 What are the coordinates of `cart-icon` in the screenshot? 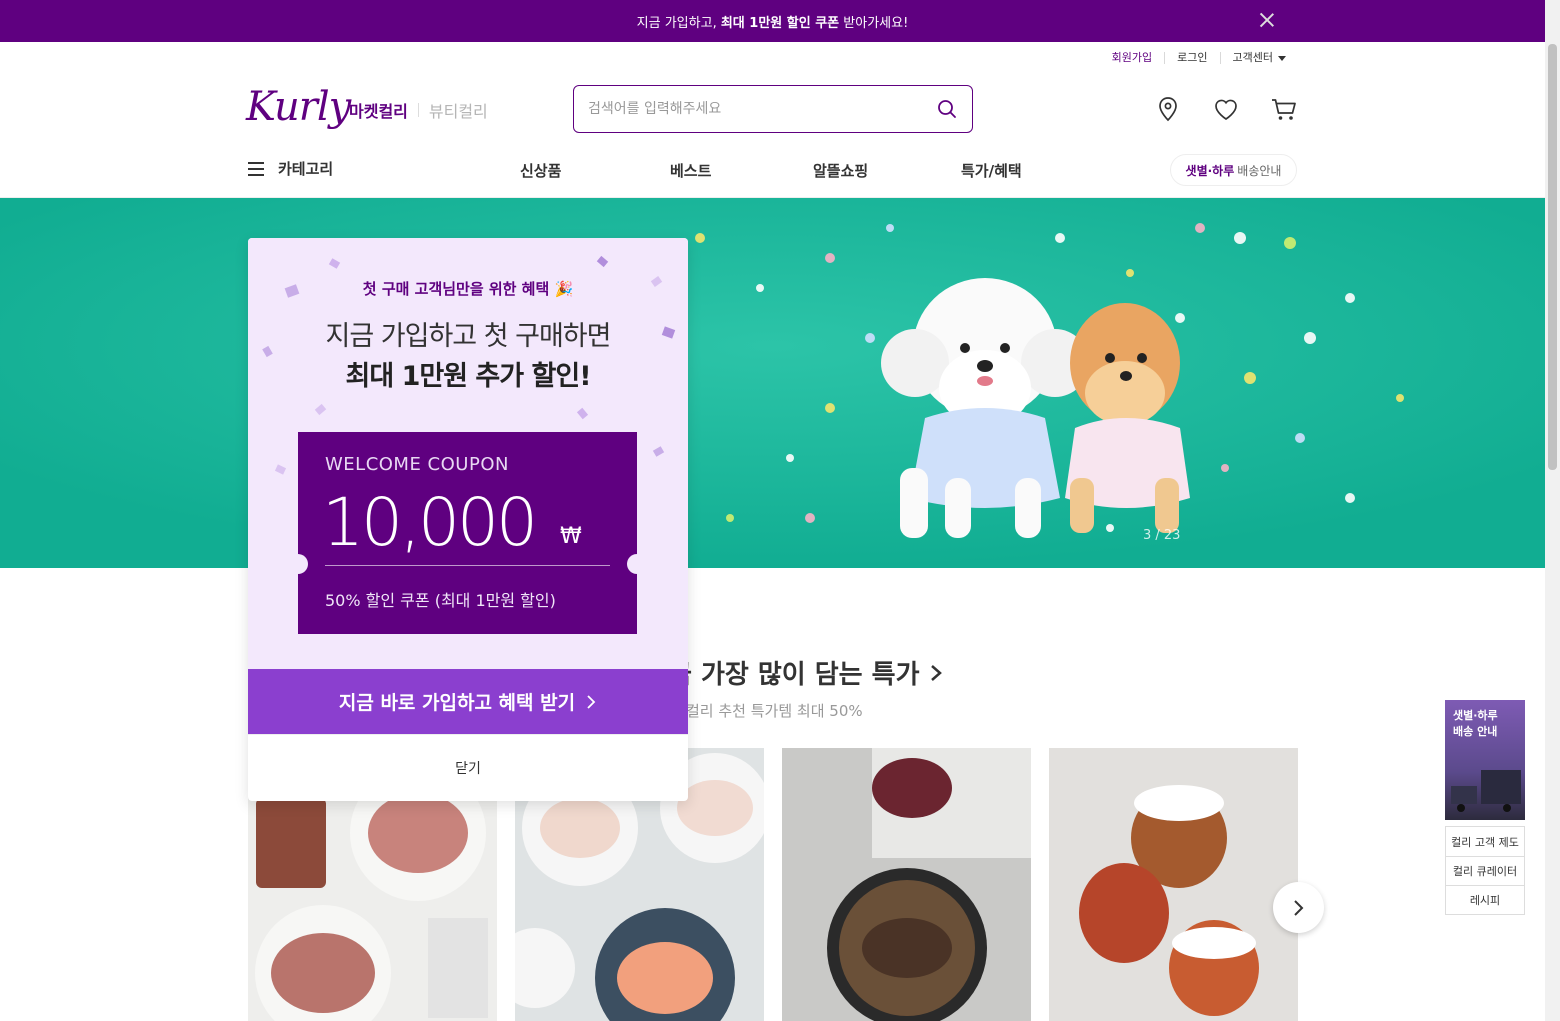 It's located at (1284, 109).